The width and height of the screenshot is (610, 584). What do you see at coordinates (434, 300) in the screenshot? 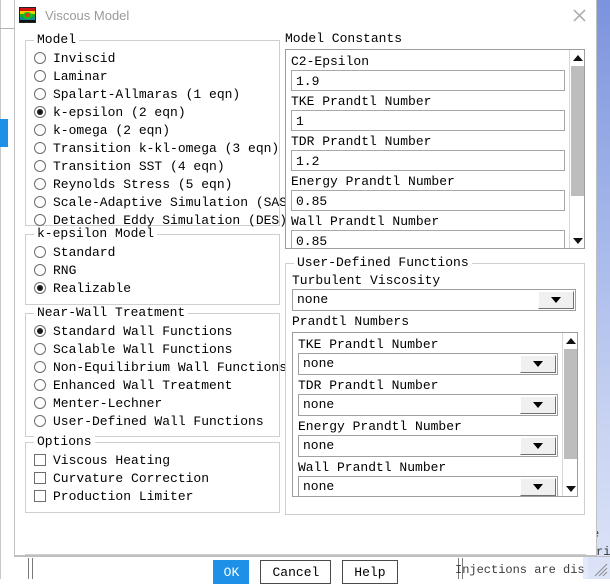
I see `dropdown-turbulent-viscosity: none` at bounding box center [434, 300].